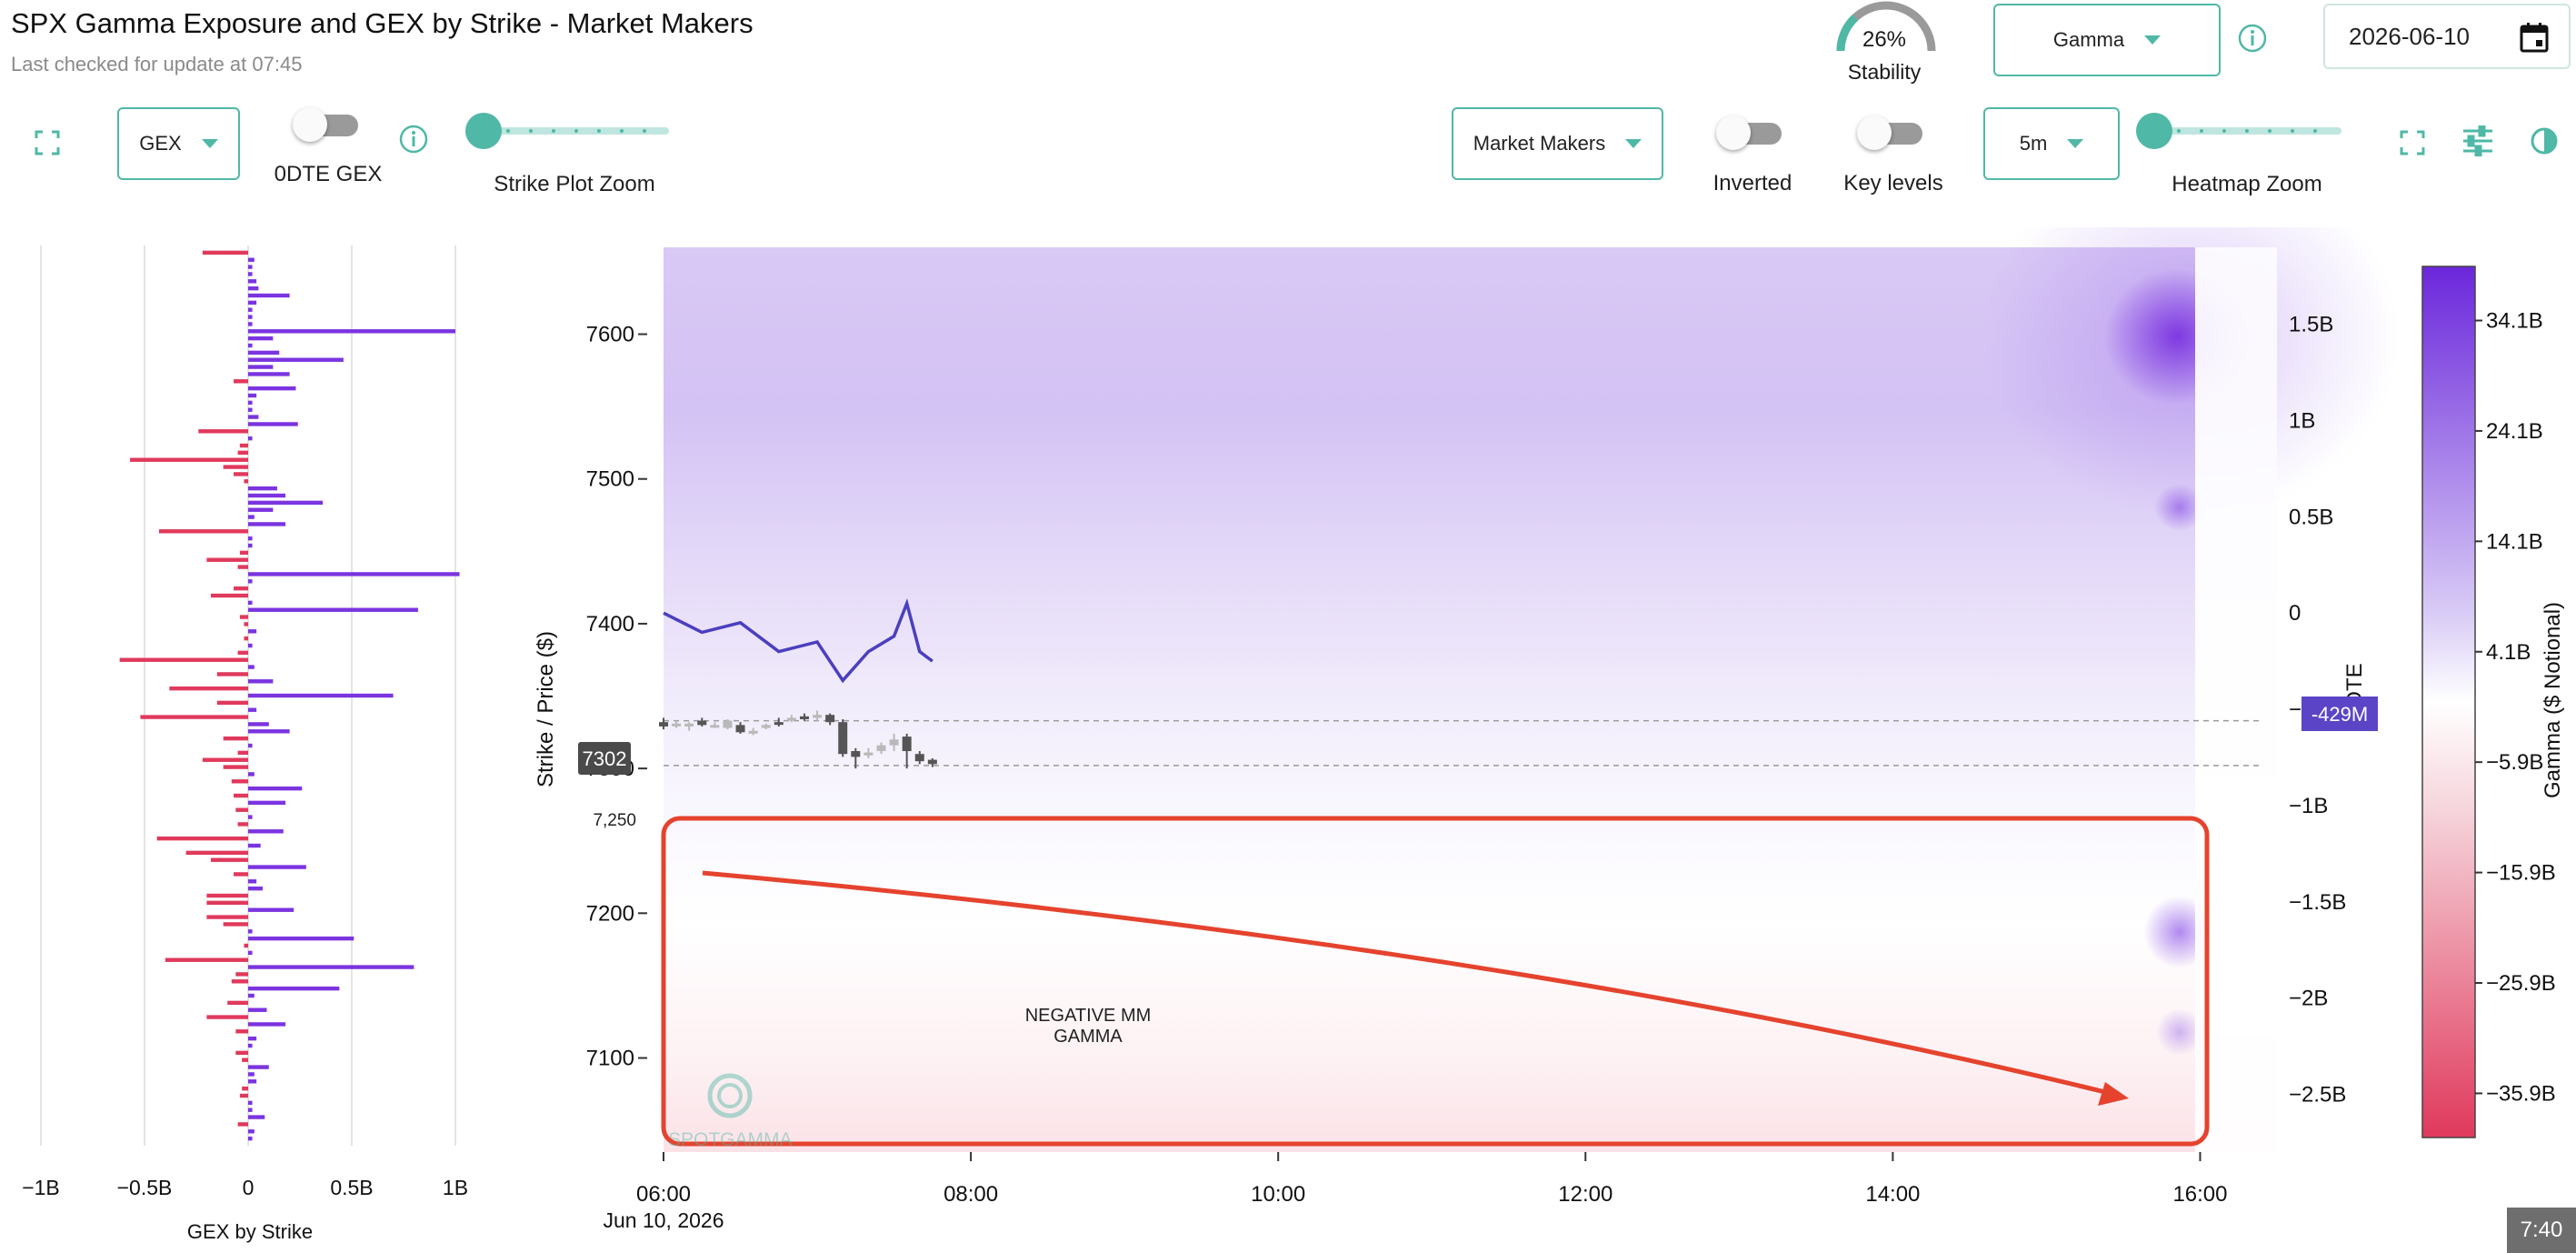  I want to click on stability-gauge: 26% Stability, so click(1886, 43).